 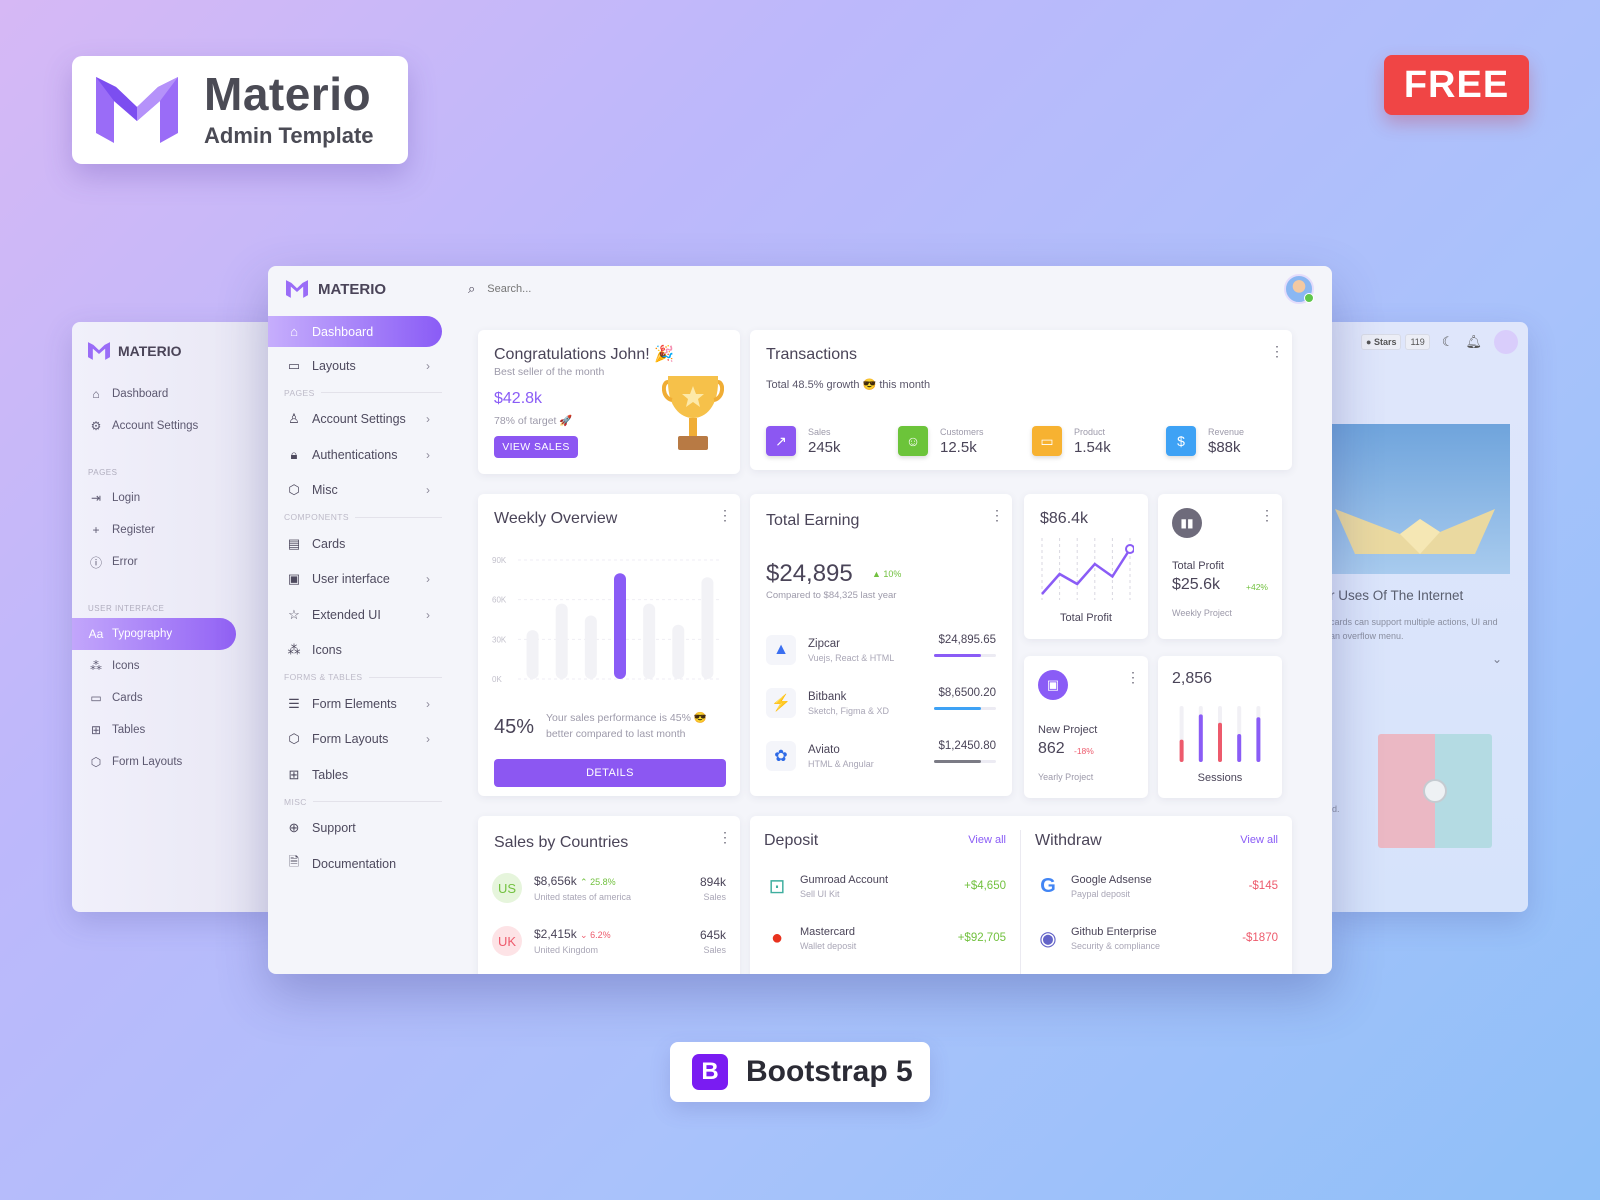 I want to click on sidebar-item-cards: ▤ Cards, so click(x=358, y=544).